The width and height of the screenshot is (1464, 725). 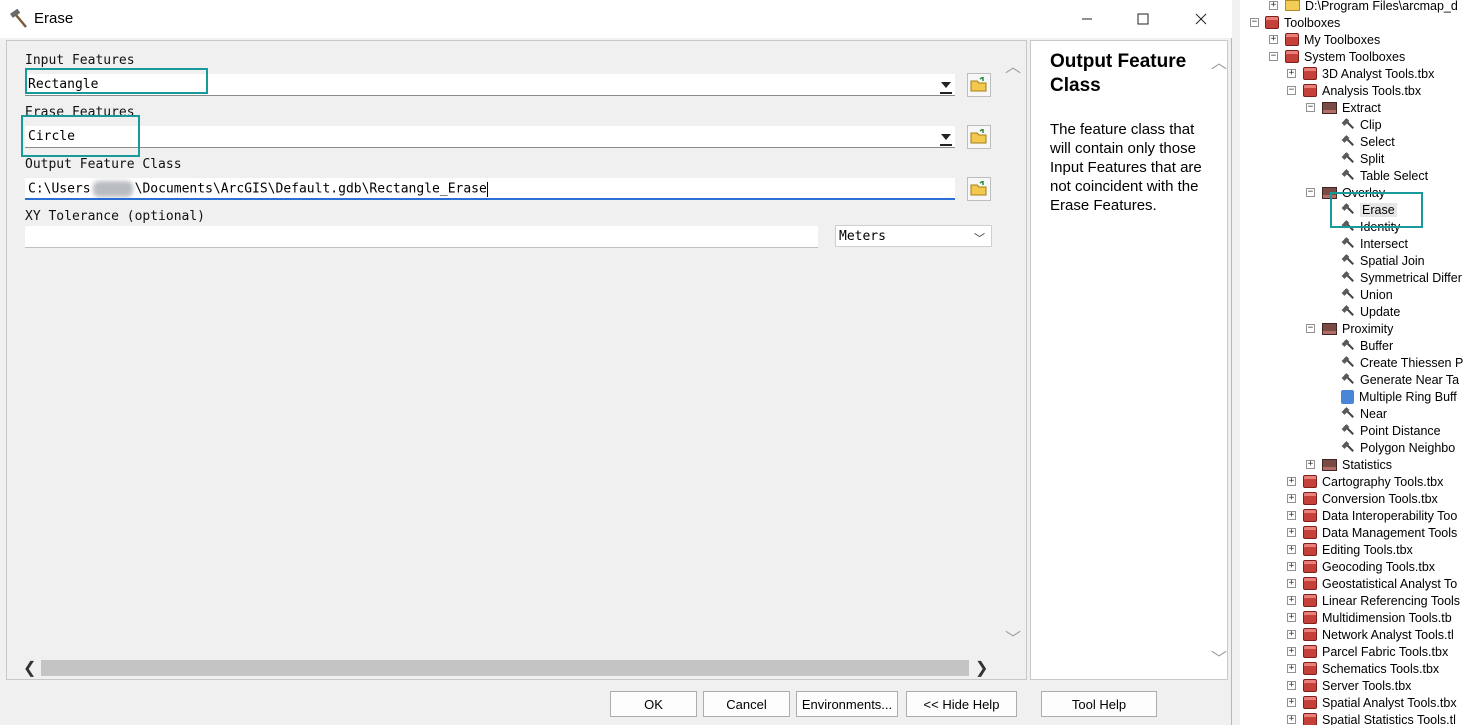 I want to click on tree-item: Polygon Neighbo, so click(x=1398, y=447).